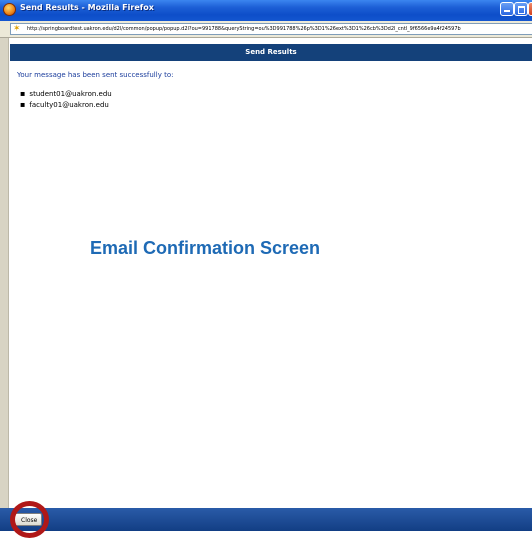 Image resolution: width=532 pixels, height=538 pixels. What do you see at coordinates (87, 7) in the screenshot?
I see `window-title: Send Results - Mozilla Firefox` at bounding box center [87, 7].